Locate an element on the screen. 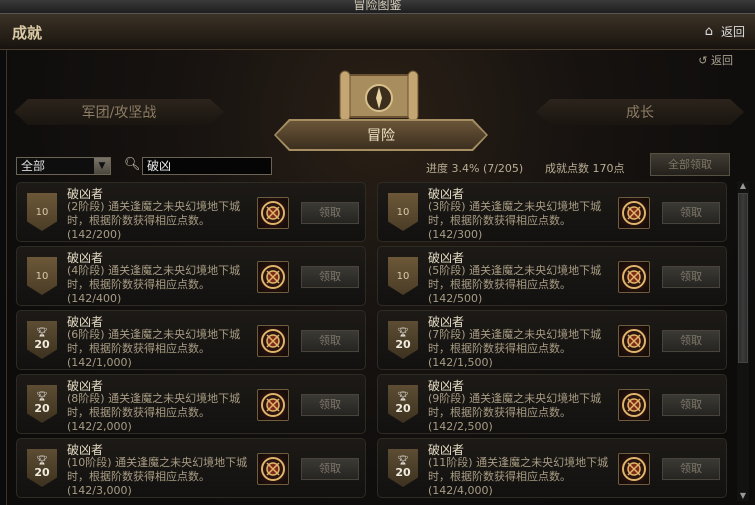 The image size is (755, 505). achievement-progress: (142/1,000) is located at coordinates (99, 362).